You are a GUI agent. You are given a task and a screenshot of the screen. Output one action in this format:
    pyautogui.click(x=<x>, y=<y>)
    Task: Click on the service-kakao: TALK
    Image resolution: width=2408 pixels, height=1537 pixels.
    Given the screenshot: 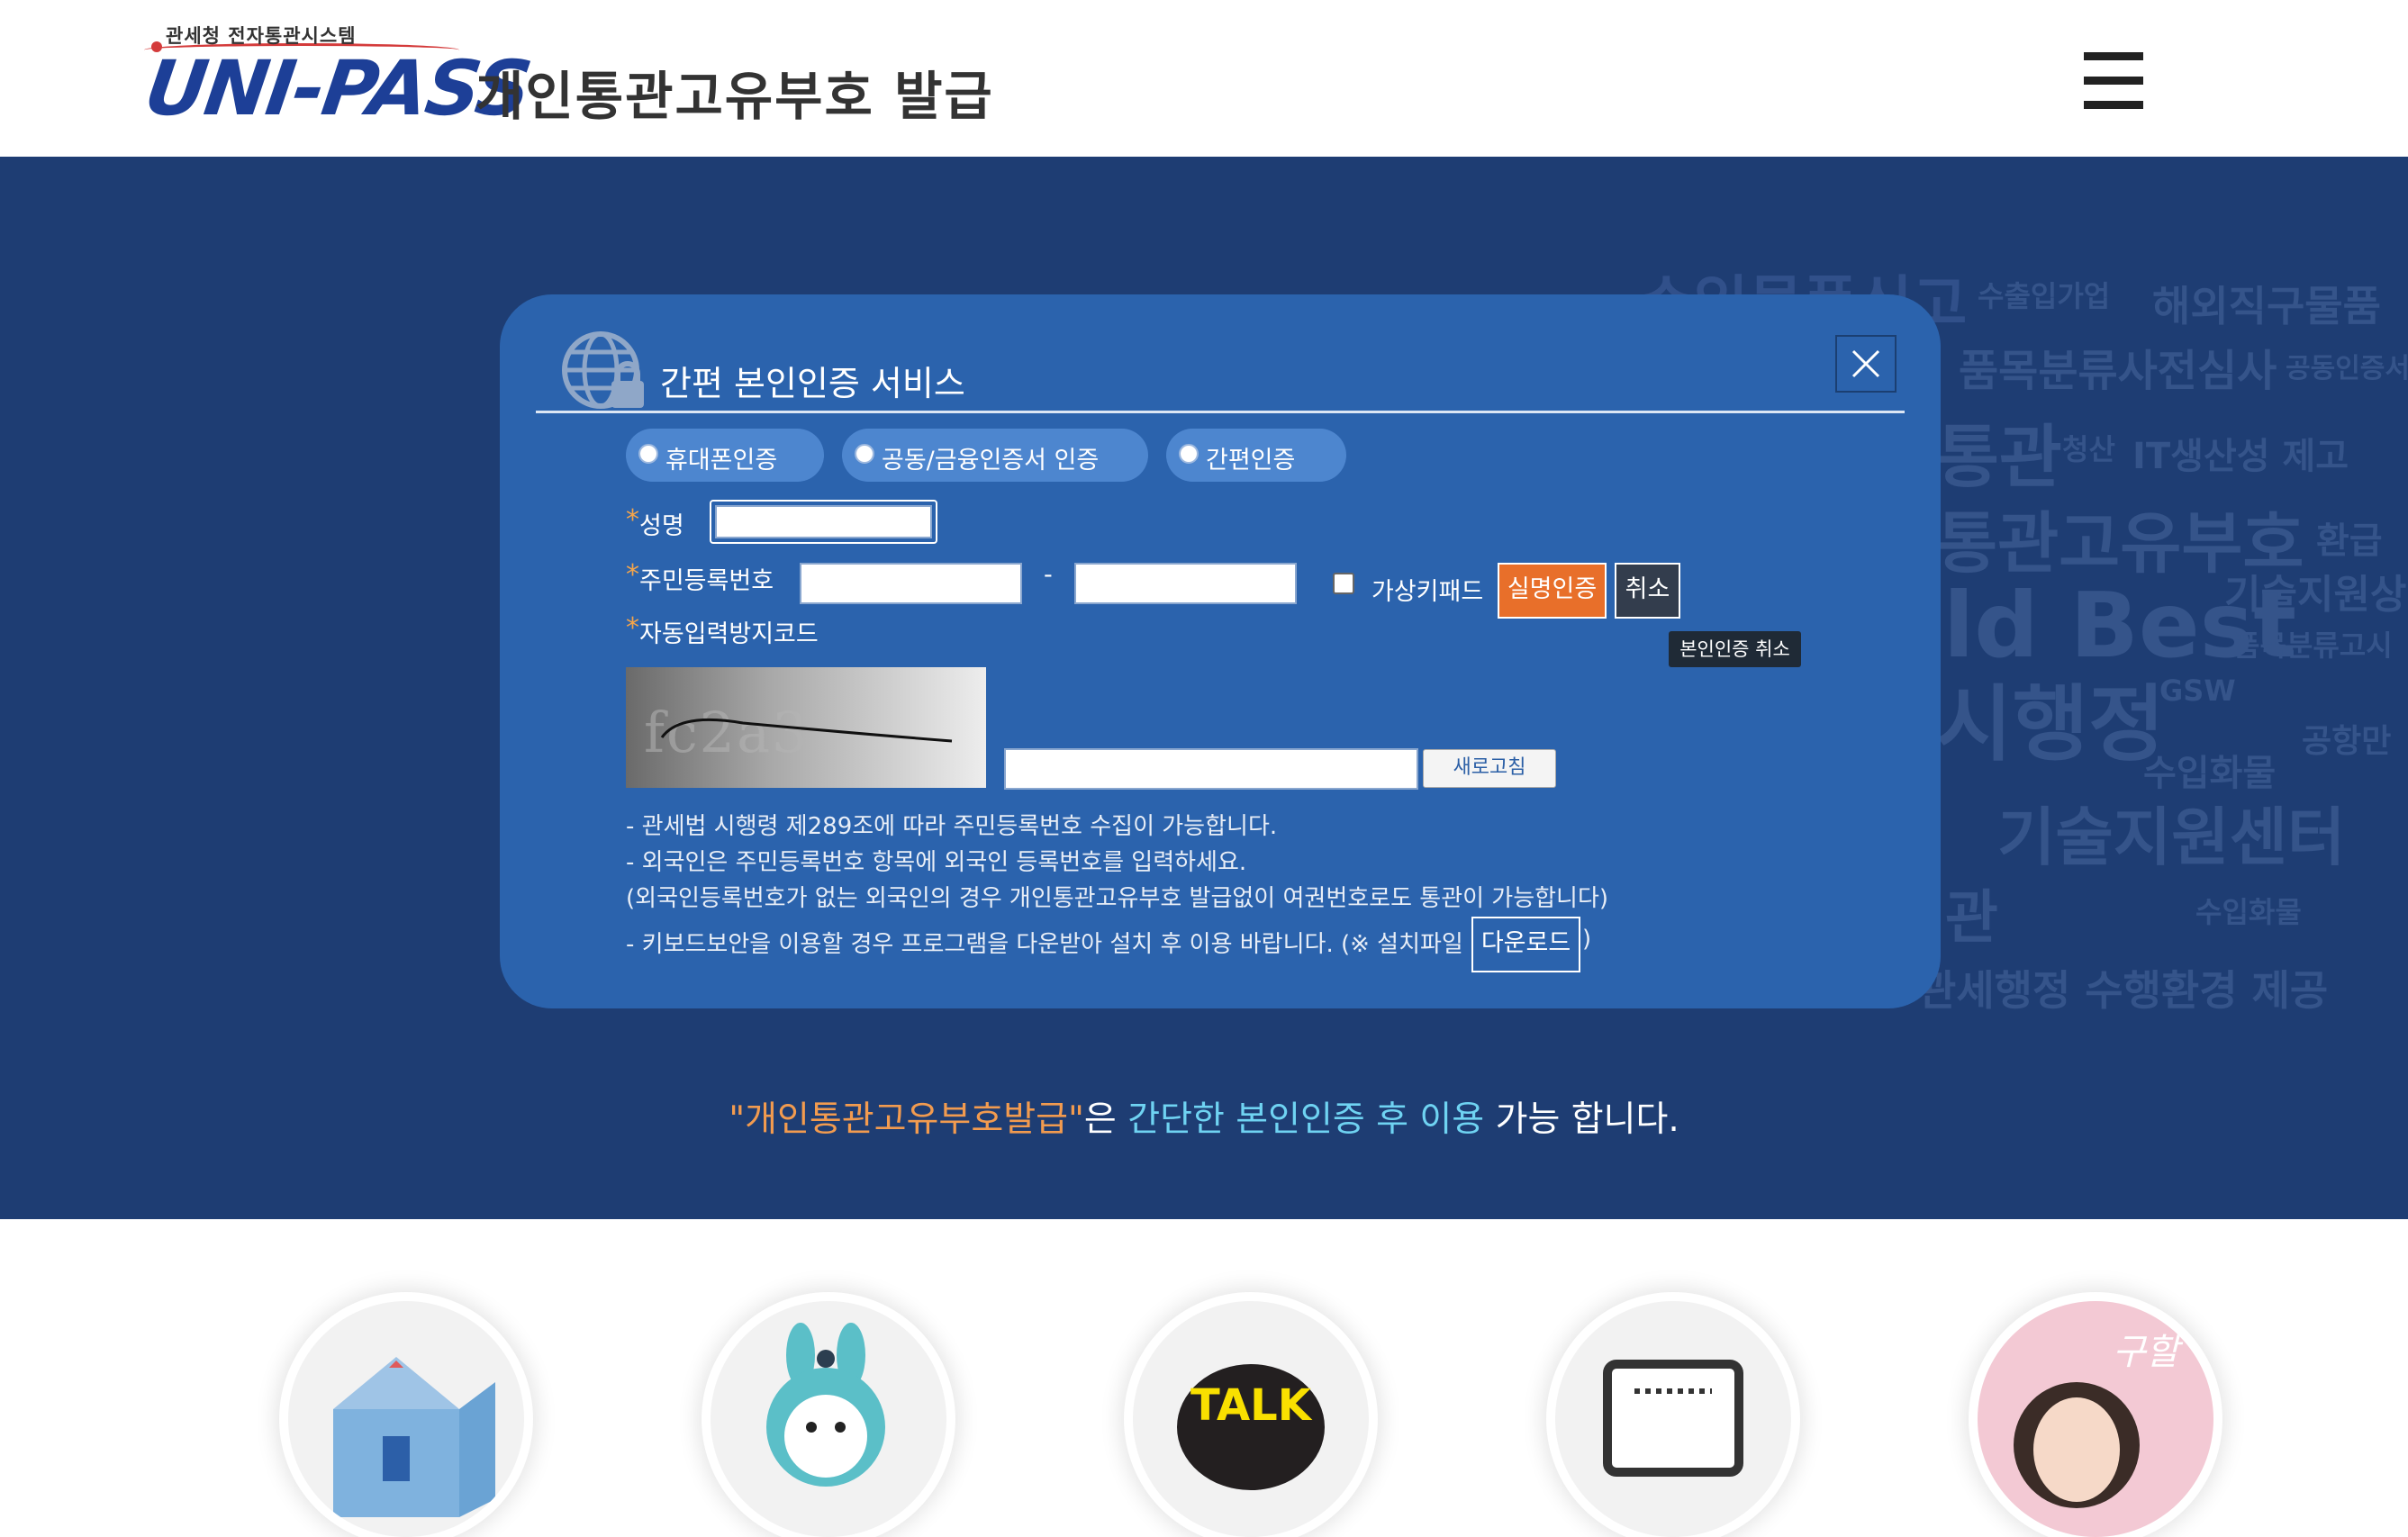 What is the action you would take?
    pyautogui.click(x=1251, y=1419)
    